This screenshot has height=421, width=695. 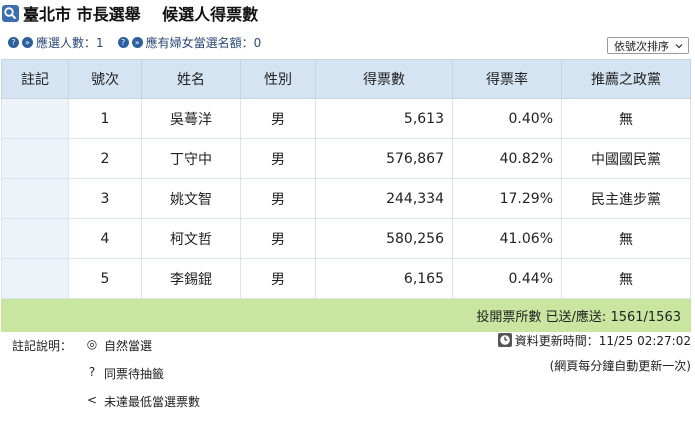 I want to click on table-row: 4 柯文哲 男 580,256 41.06% 無, so click(x=346, y=238).